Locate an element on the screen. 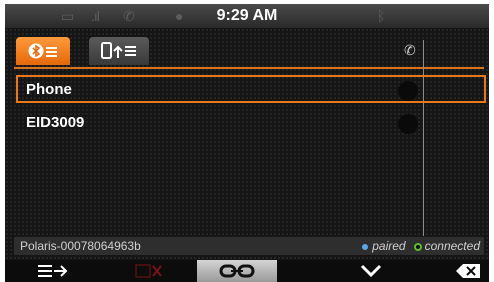 The width and height of the screenshot is (494, 282). clock: 9:29 AM is located at coordinates (247, 15).